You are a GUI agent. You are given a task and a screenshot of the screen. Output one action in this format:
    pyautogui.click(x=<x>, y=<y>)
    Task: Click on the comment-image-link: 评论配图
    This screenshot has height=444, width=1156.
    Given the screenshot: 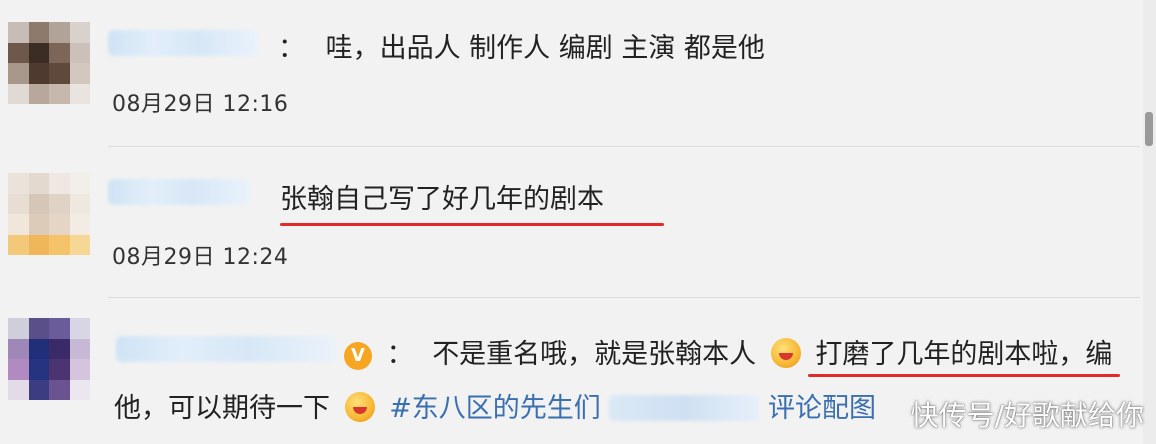 What is the action you would take?
    pyautogui.click(x=822, y=408)
    